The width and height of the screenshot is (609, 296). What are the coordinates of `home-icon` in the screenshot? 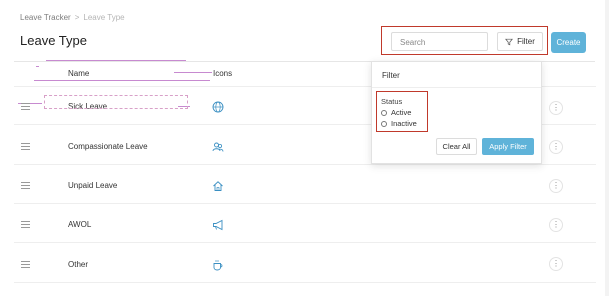 It's located at (218, 186).